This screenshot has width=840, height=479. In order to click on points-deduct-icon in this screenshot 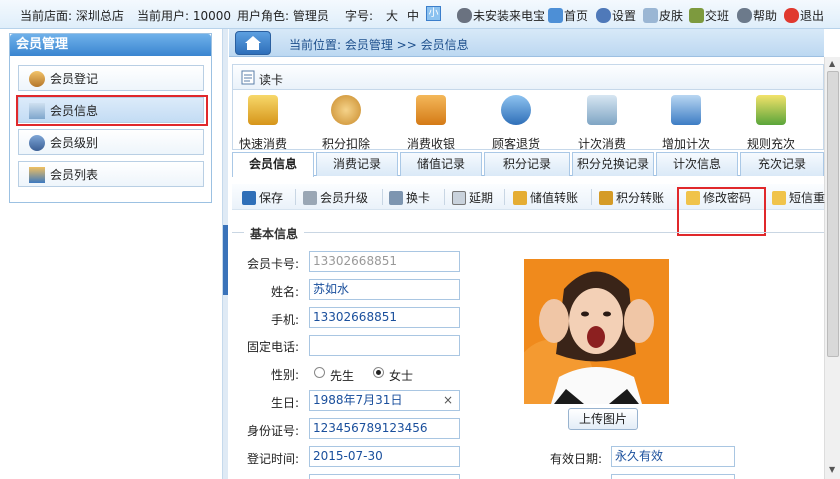, I will do `click(346, 110)`.